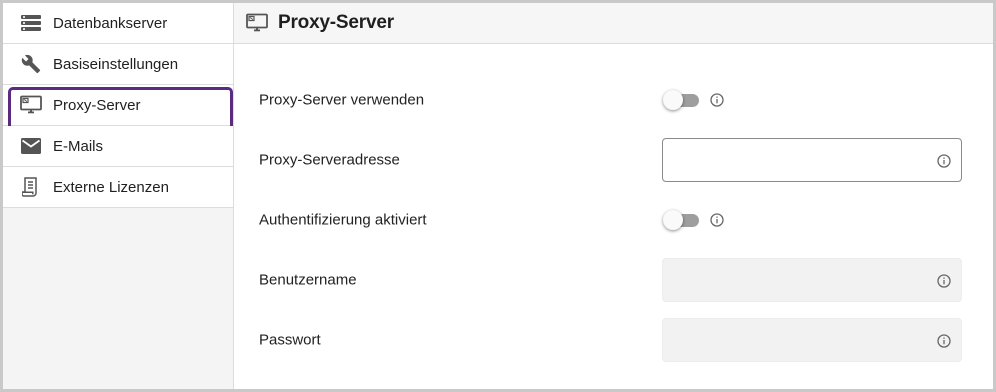 This screenshot has height=392, width=996. What do you see at coordinates (342, 100) in the screenshot?
I see `use-proxy-label: Proxy-Server verwenden` at bounding box center [342, 100].